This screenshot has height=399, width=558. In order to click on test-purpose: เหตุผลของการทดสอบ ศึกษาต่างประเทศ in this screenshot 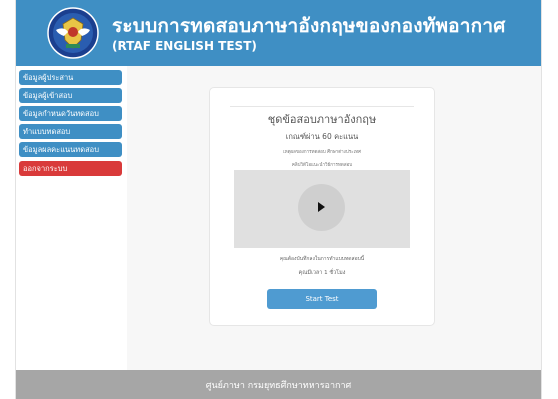, I will do `click(322, 152)`.